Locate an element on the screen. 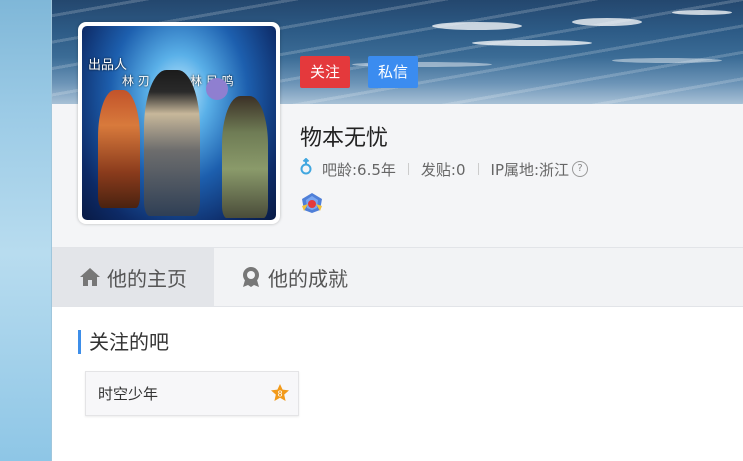 This screenshot has width=743, height=461. username: 物本无忧 is located at coordinates (344, 138).